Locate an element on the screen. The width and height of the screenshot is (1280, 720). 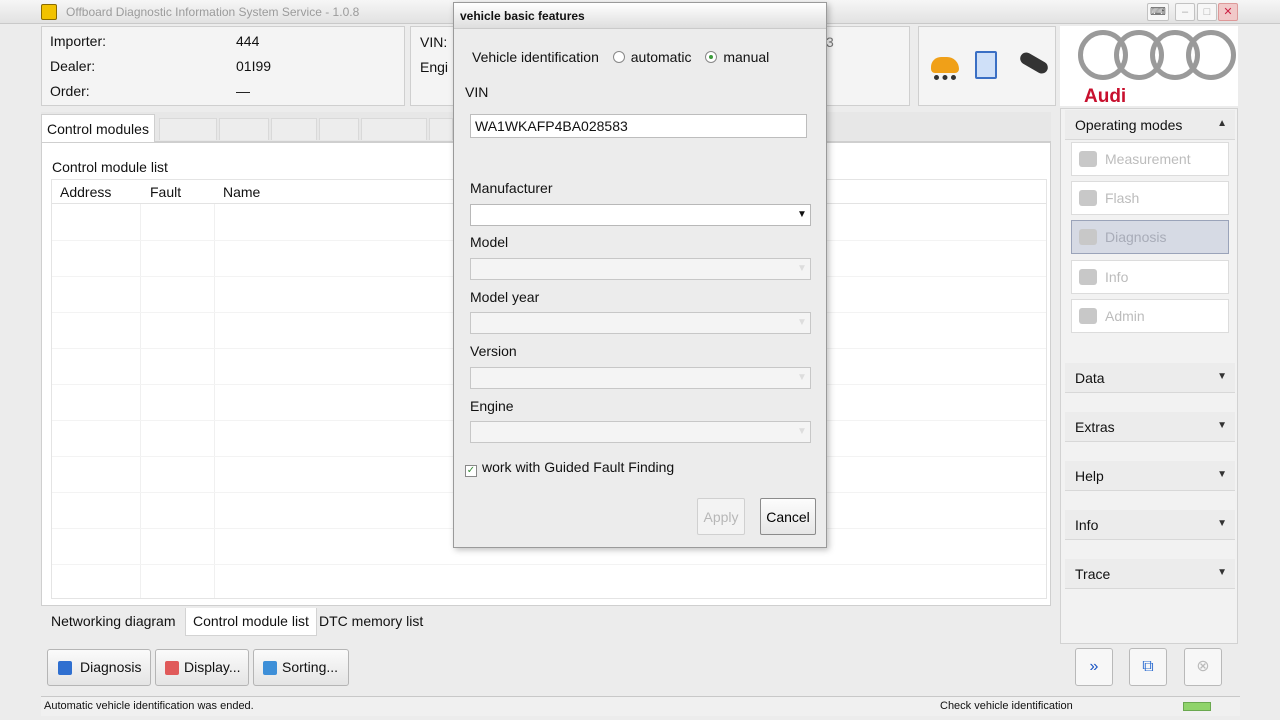
column-header-fault: Fault is located at coordinates (165, 192).